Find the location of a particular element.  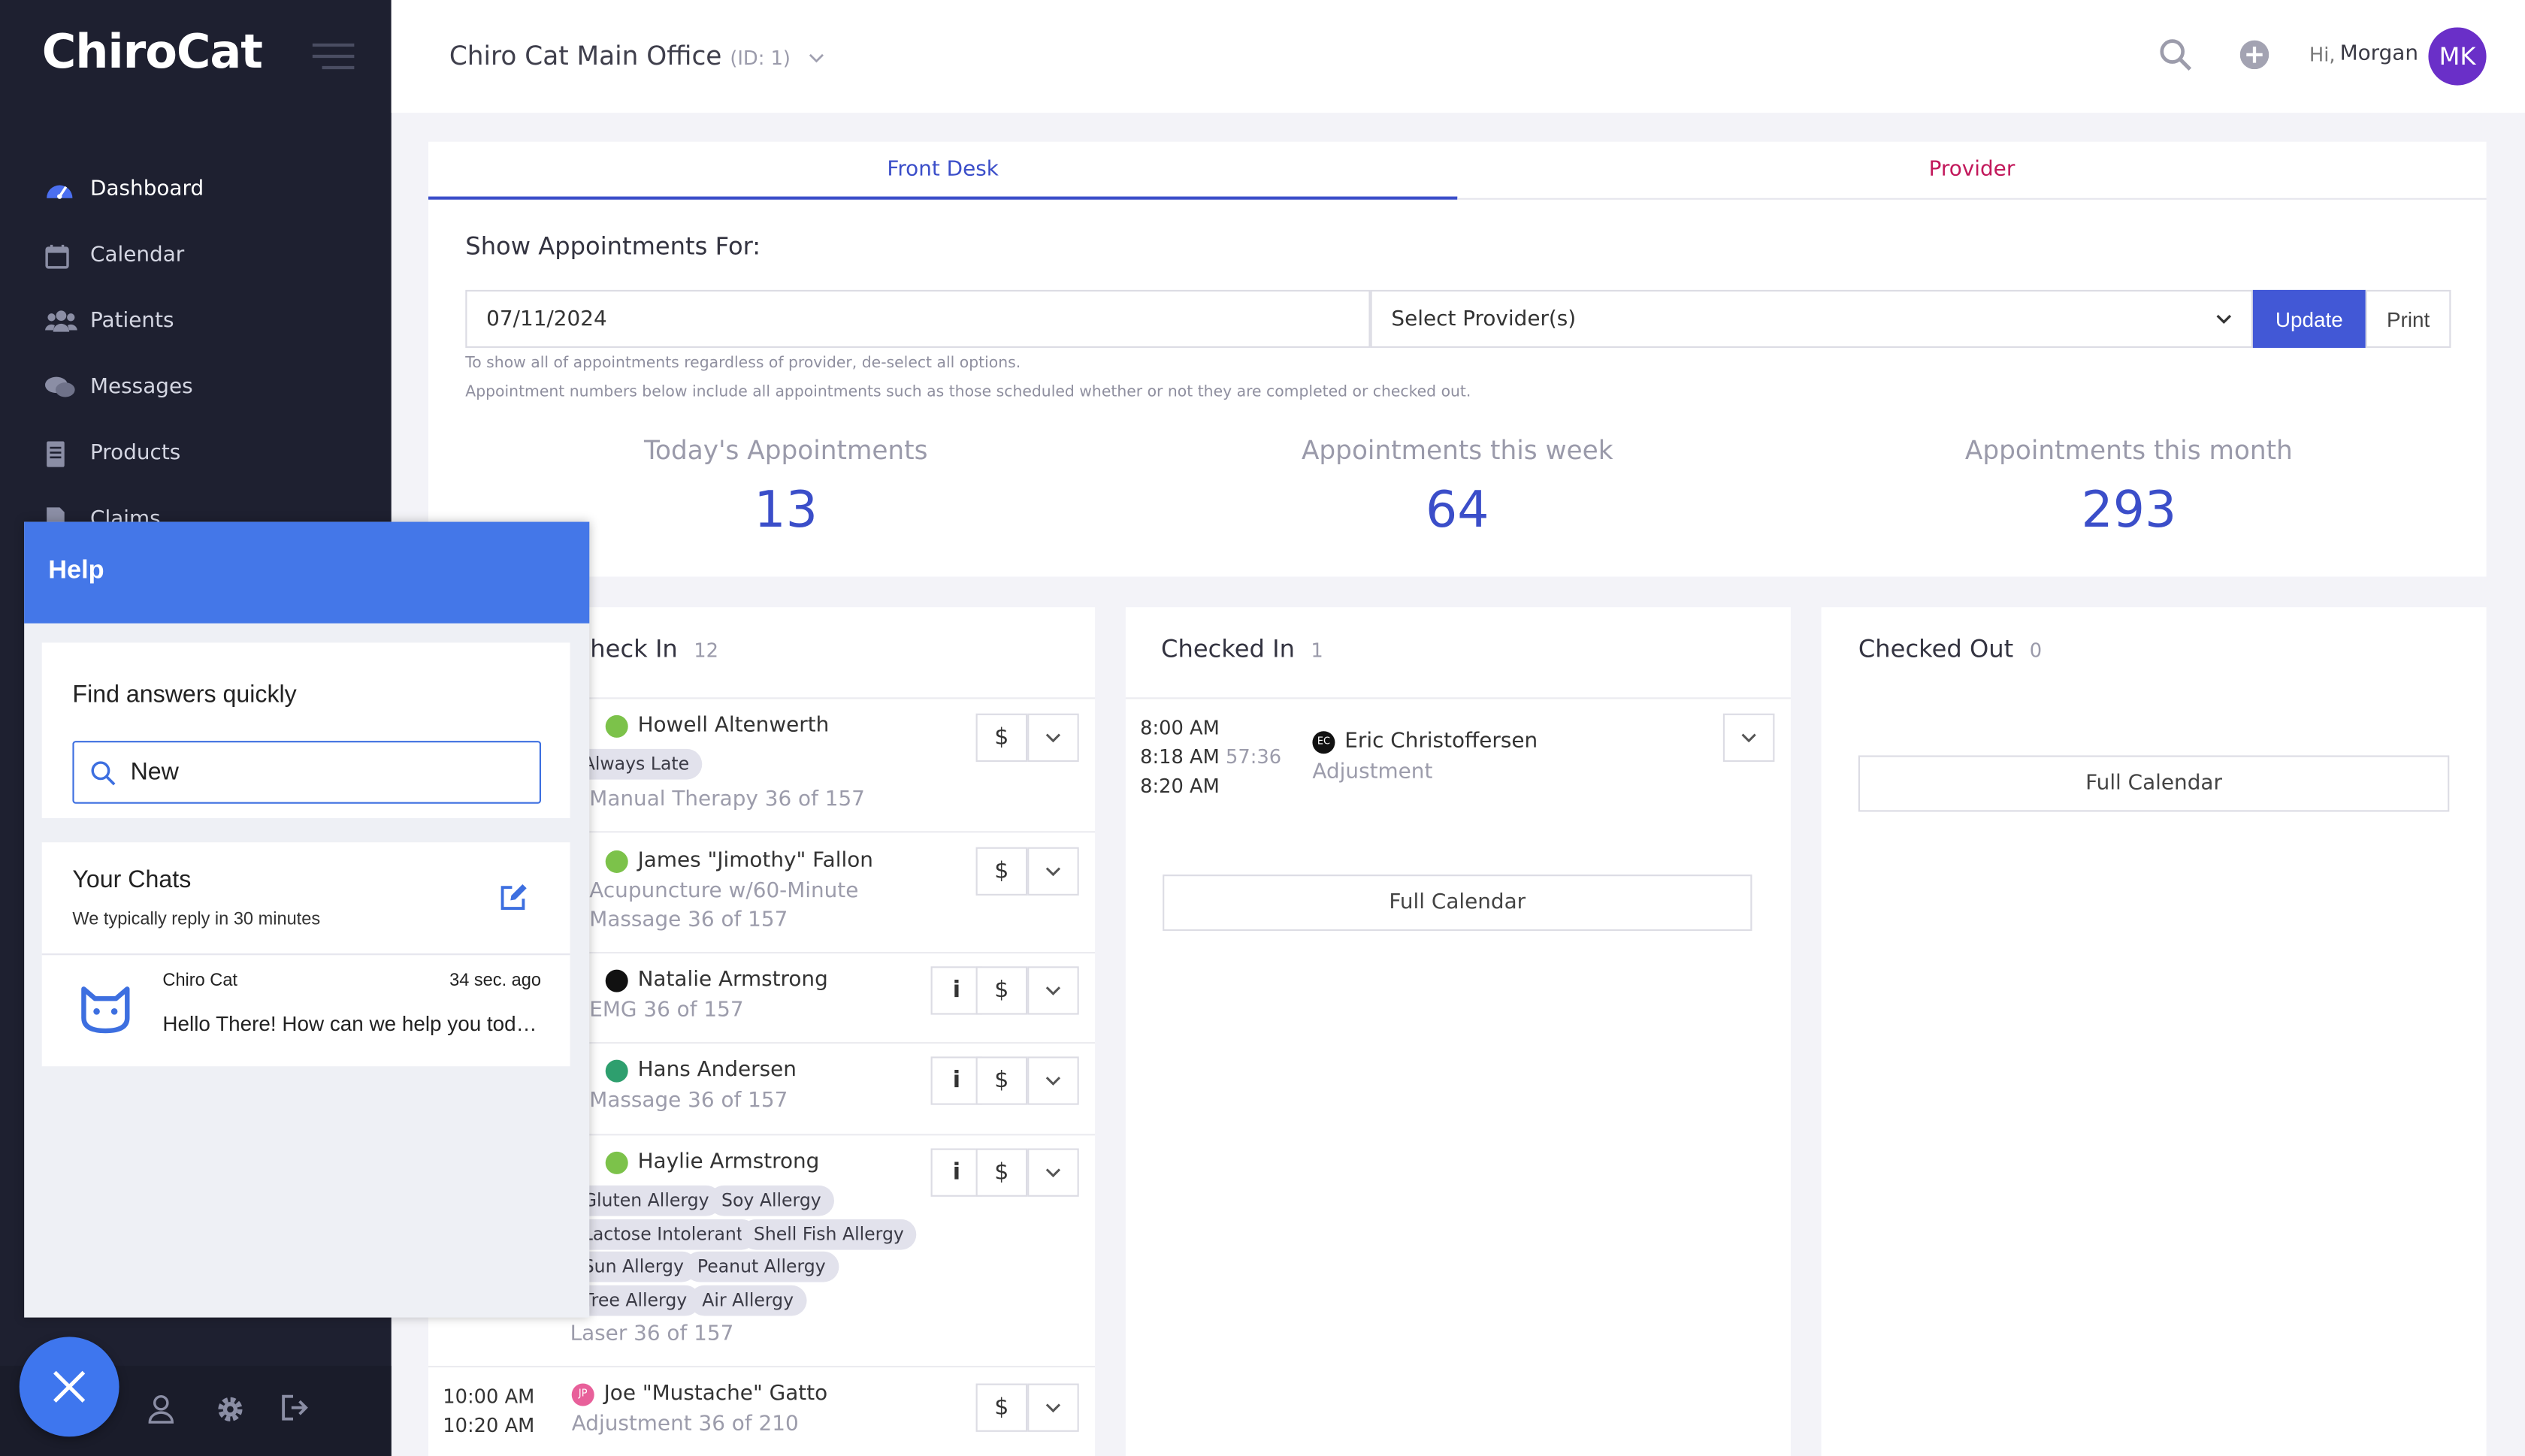

service-label: Acupuncture w/60-Minute is located at coordinates (724, 891).